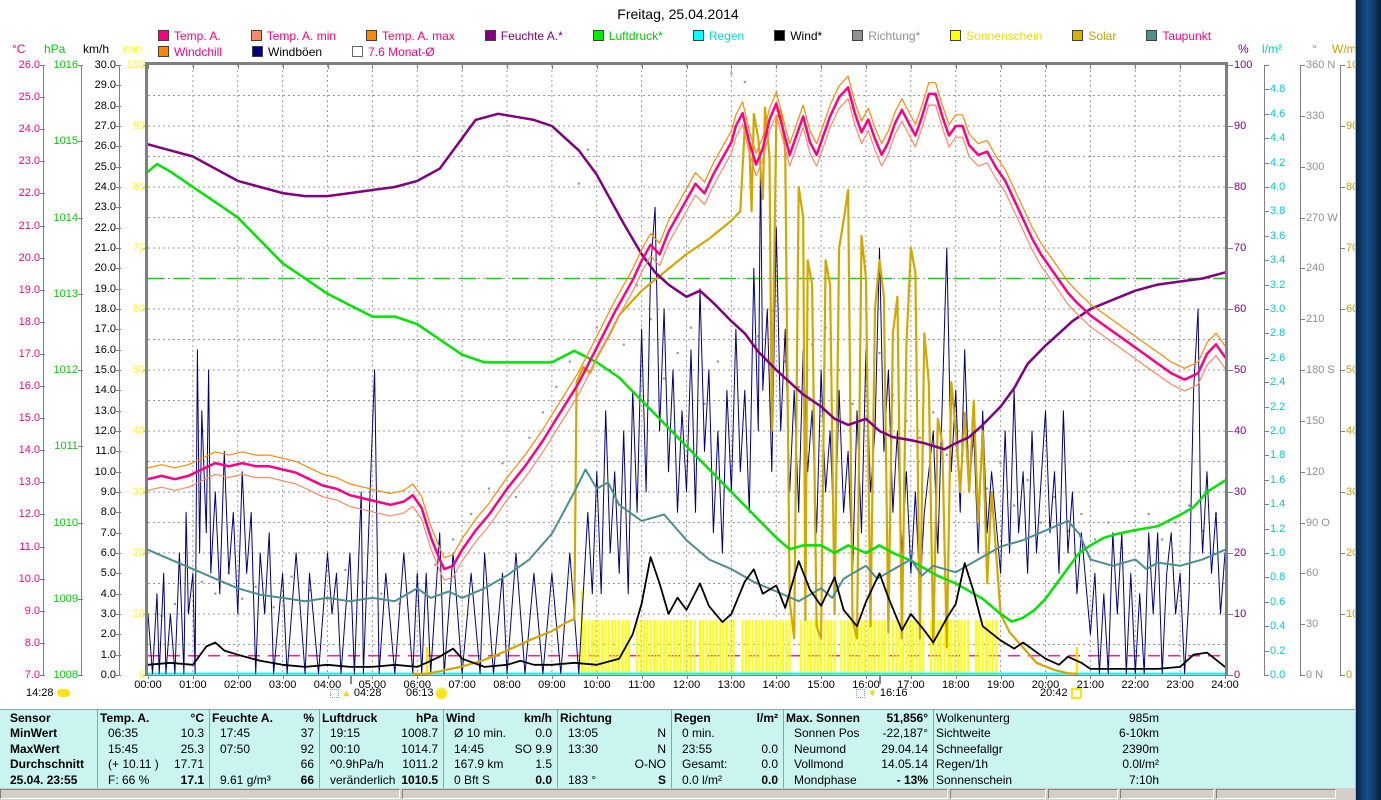 This screenshot has height=800, width=1381. I want to click on axis-tick-label: 270 W, so click(1322, 217).